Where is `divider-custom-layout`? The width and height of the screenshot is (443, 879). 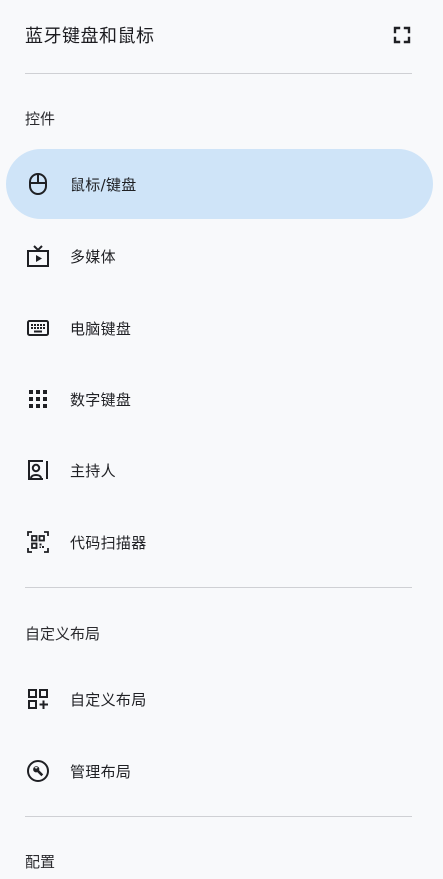 divider-custom-layout is located at coordinates (218, 816).